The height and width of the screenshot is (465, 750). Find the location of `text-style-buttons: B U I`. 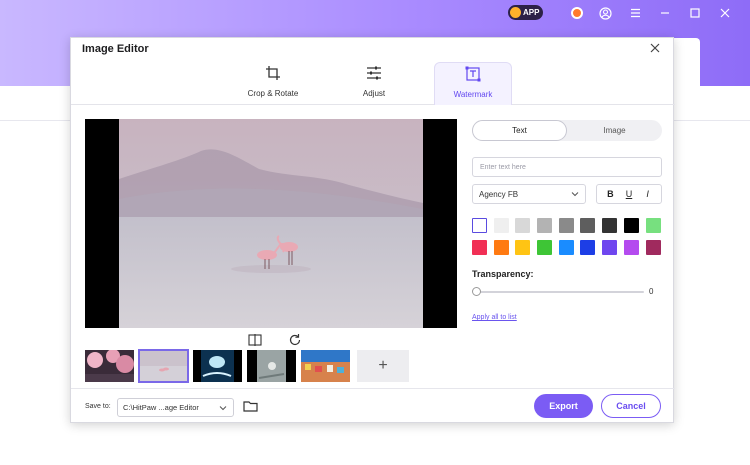

text-style-buttons: B U I is located at coordinates (629, 194).